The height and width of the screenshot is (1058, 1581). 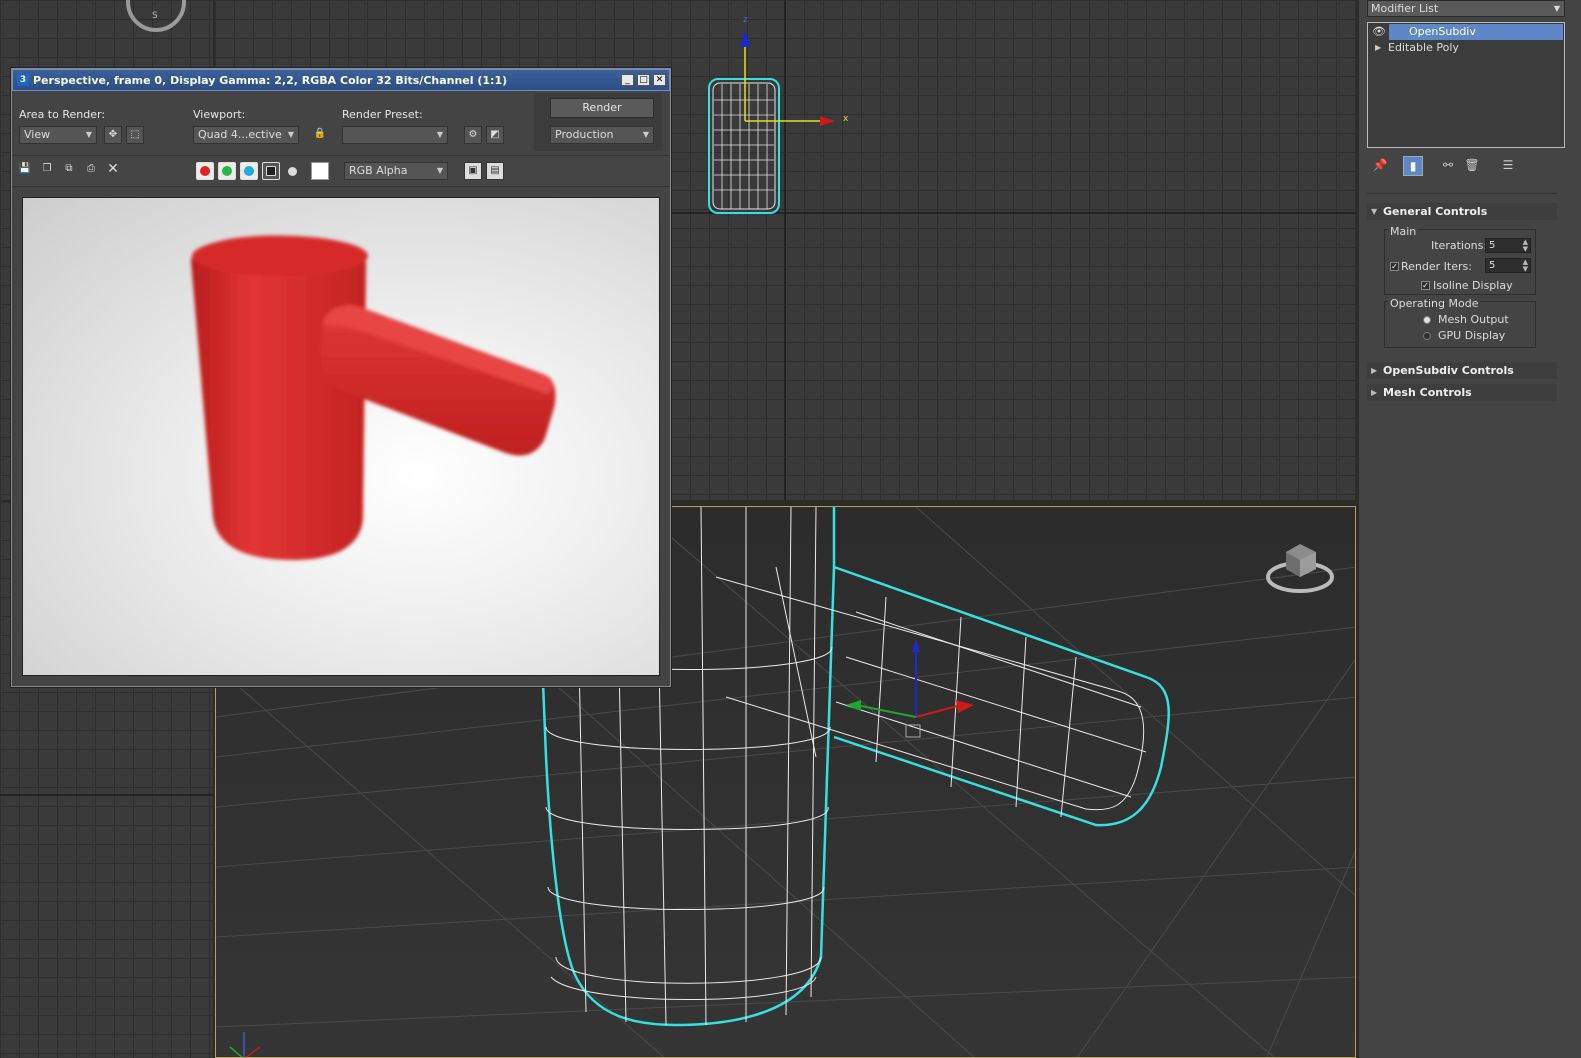 What do you see at coordinates (1473, 319) in the screenshot?
I see `mesh-output-label: Mesh Output` at bounding box center [1473, 319].